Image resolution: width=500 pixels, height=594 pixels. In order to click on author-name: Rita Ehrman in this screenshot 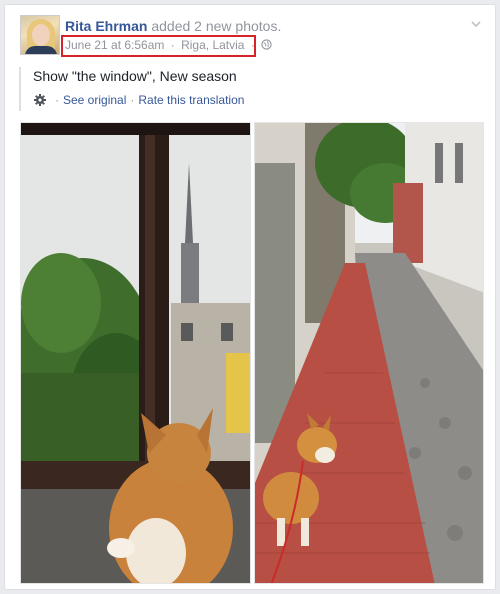, I will do `click(106, 26)`.